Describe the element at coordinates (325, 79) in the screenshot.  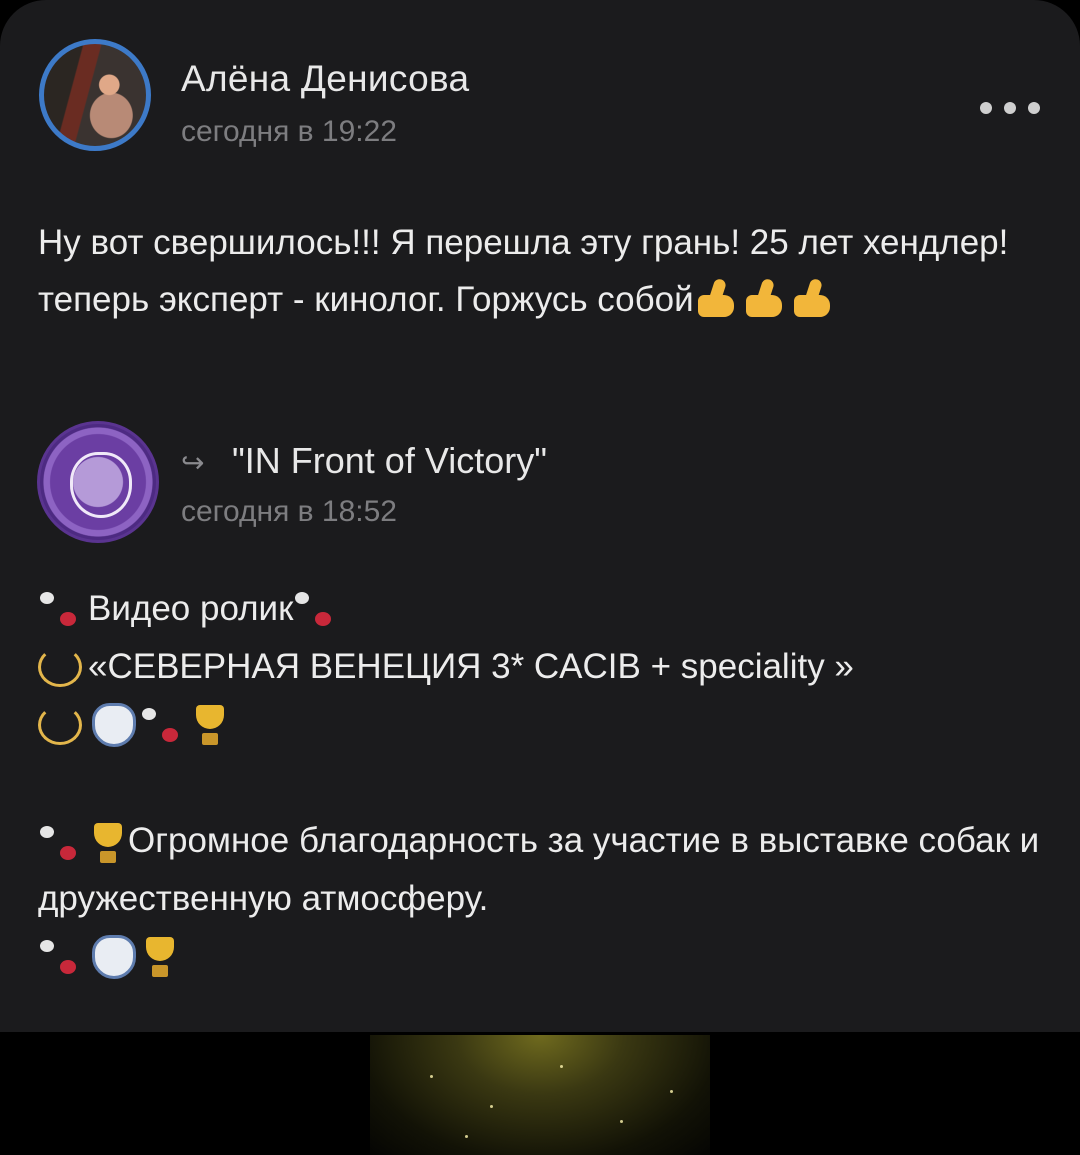
I see `author-name: Алёна Денисова` at that location.